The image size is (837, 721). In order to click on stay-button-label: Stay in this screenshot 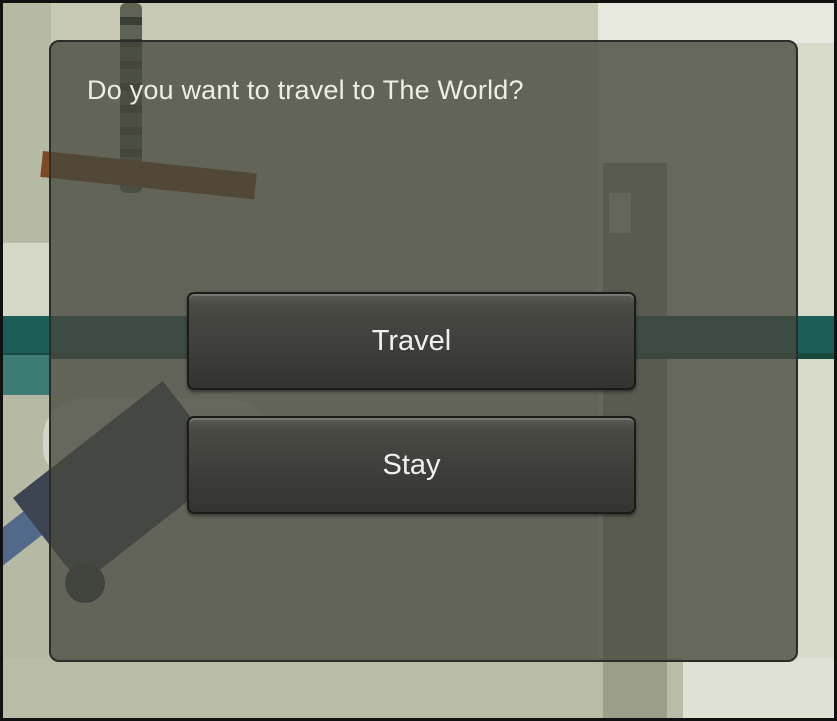, I will do `click(411, 464)`.